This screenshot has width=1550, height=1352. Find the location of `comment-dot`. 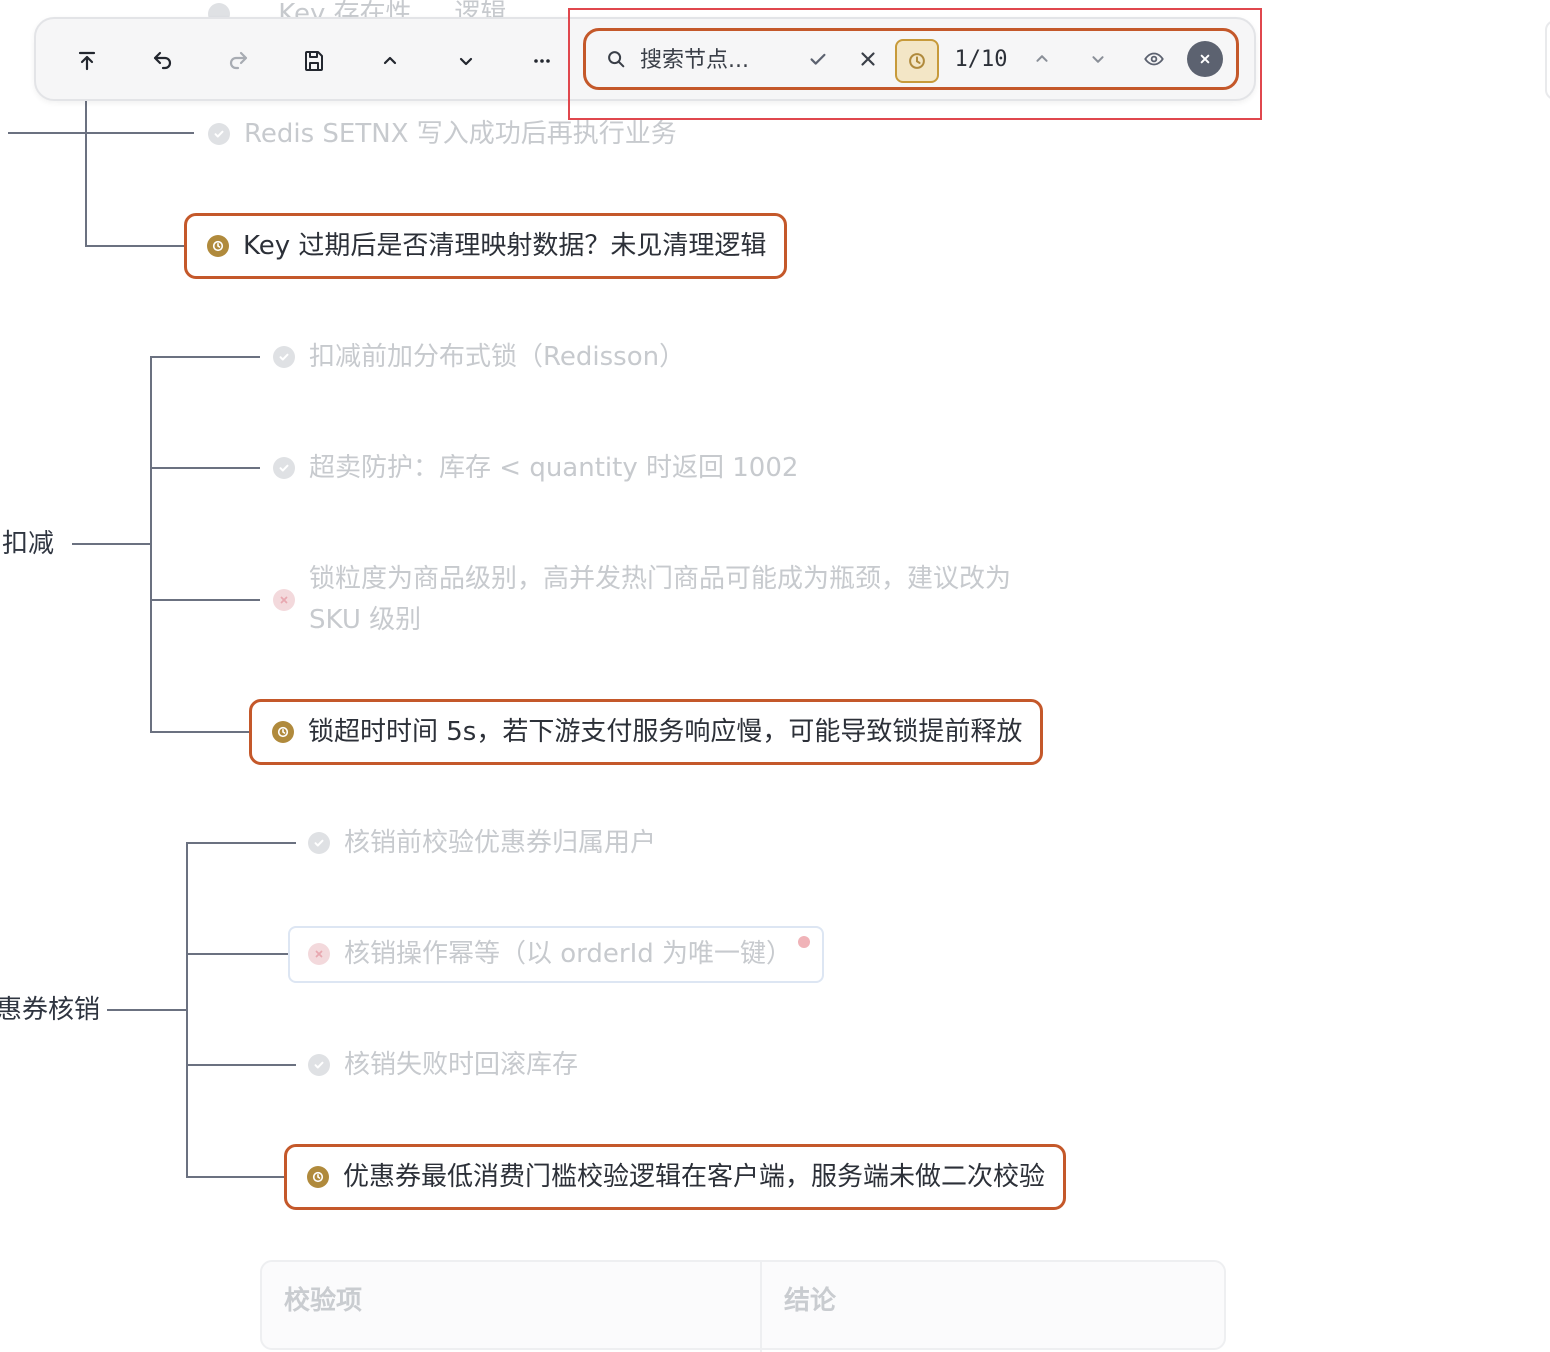

comment-dot is located at coordinates (804, 942).